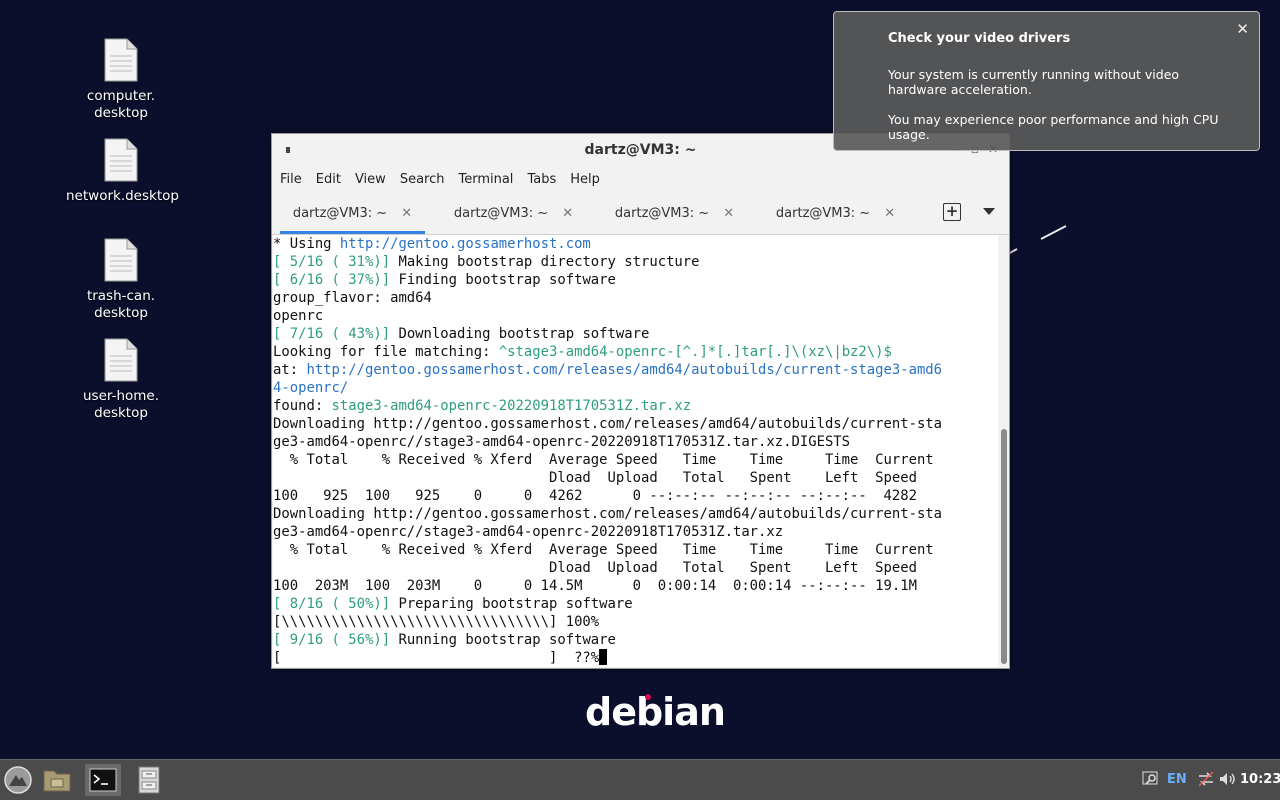  I want to click on terminal-text: [ 8/16 ( 50%)], so click(332, 604).